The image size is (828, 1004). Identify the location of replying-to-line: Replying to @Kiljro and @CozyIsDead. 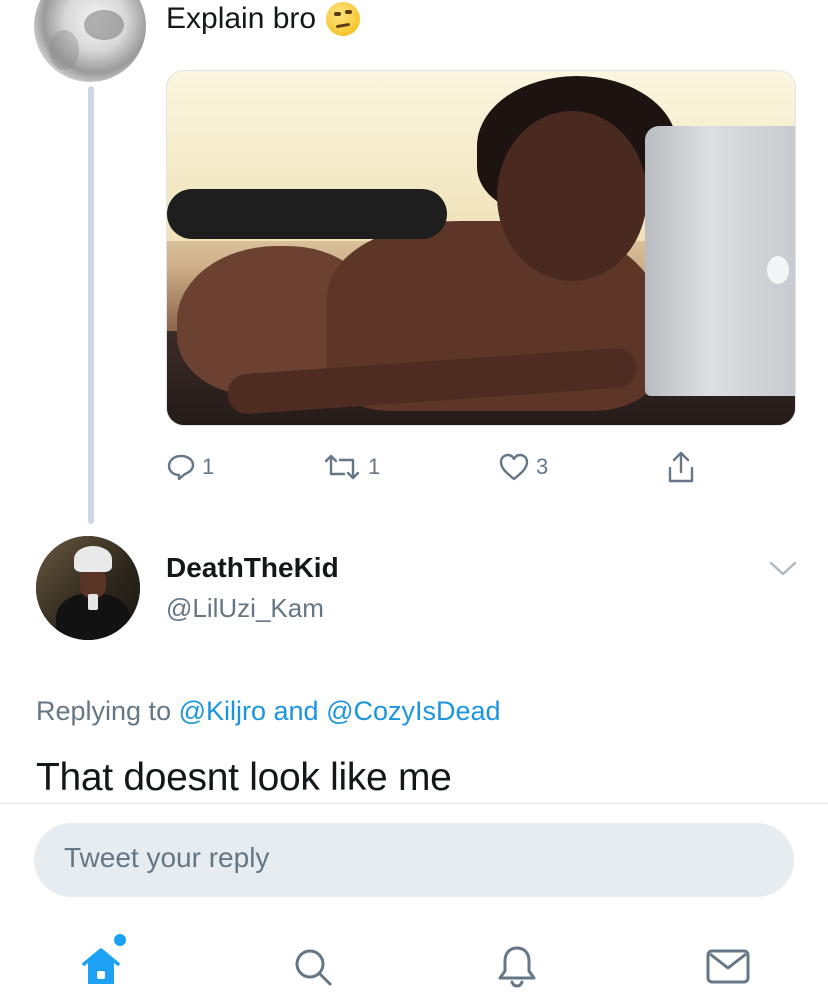
(268, 711).